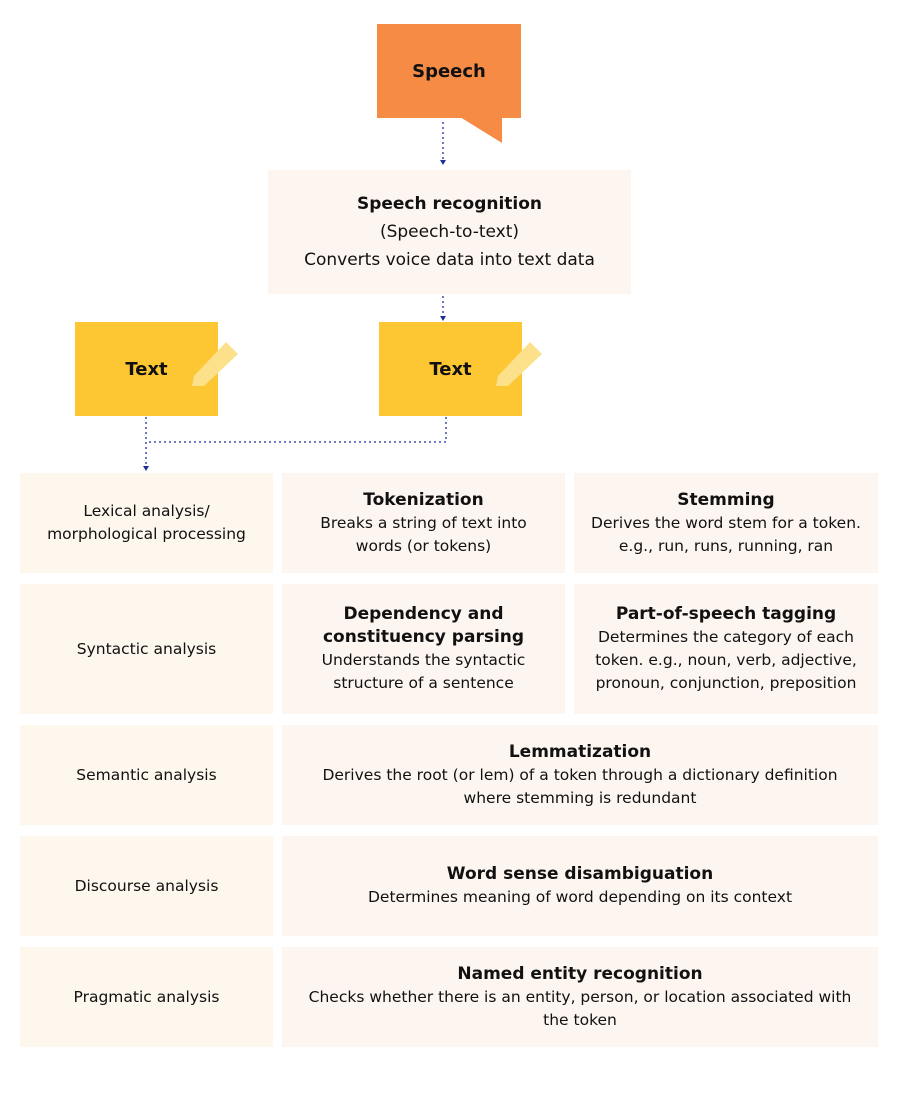  Describe the element at coordinates (580, 874) in the screenshot. I see `task-title: Word sense disambiguation` at that location.